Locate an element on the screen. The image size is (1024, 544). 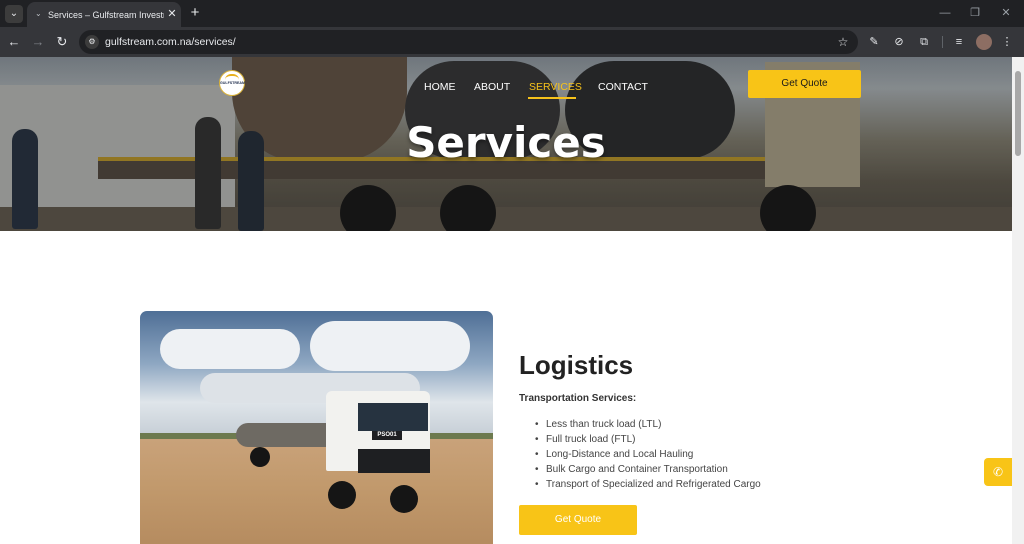
page-title: Services is located at coordinates (506, 142).